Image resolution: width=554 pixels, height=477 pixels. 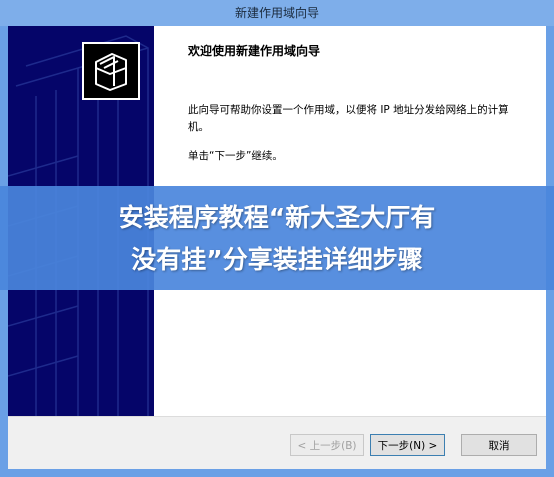 I want to click on wizard-description: 此向导可帮助你设置一个作用域，以便将 IP 地址分发给网络上的计算机。, so click(x=348, y=118).